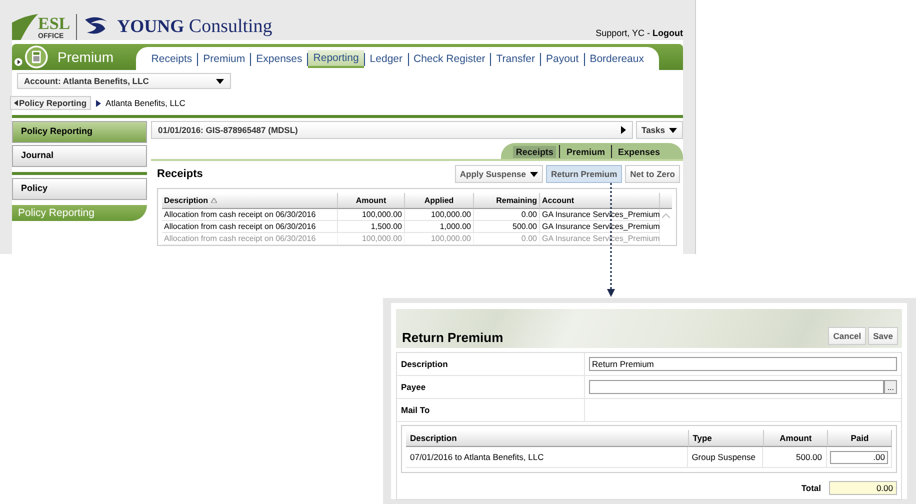  I want to click on column-header: Account, so click(600, 201).